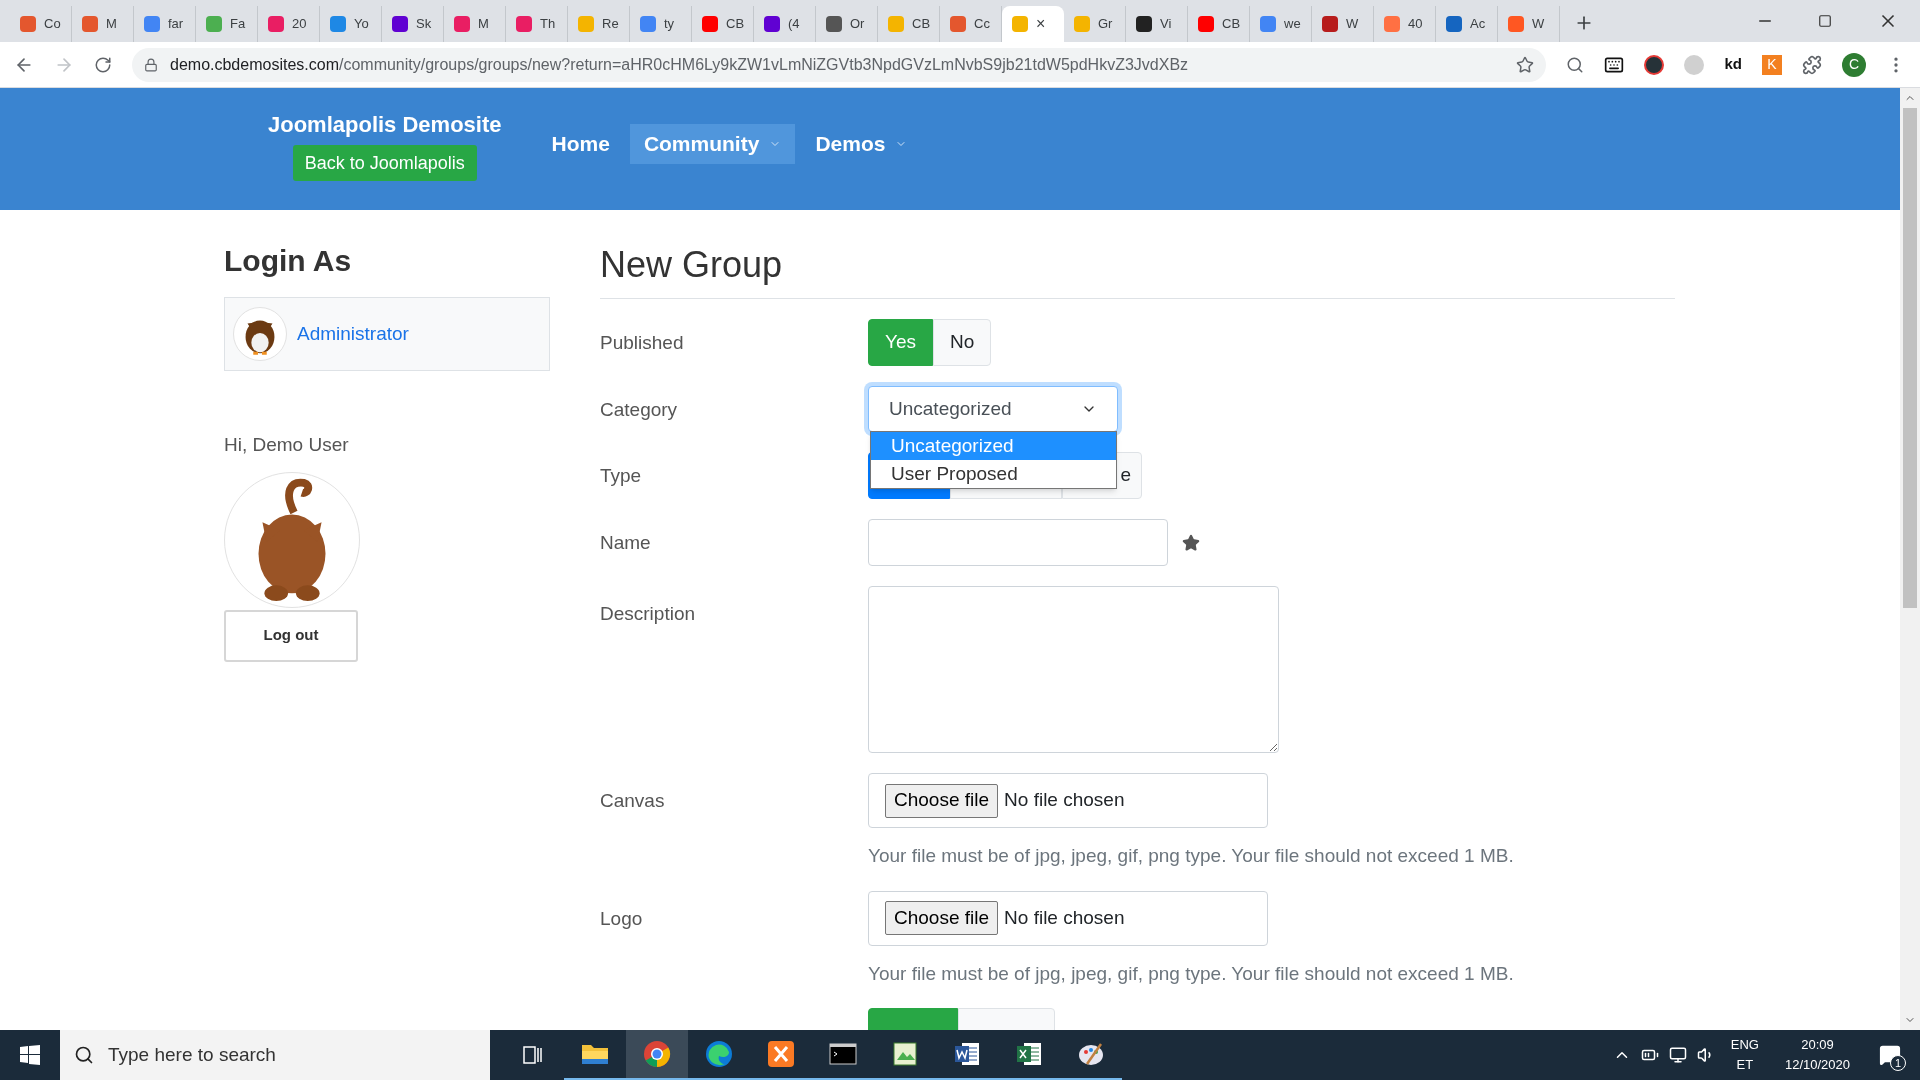 This screenshot has height=1080, width=1920. Describe the element at coordinates (385, 124) in the screenshot. I see `site-title: Joomlapolis Demosite` at that location.